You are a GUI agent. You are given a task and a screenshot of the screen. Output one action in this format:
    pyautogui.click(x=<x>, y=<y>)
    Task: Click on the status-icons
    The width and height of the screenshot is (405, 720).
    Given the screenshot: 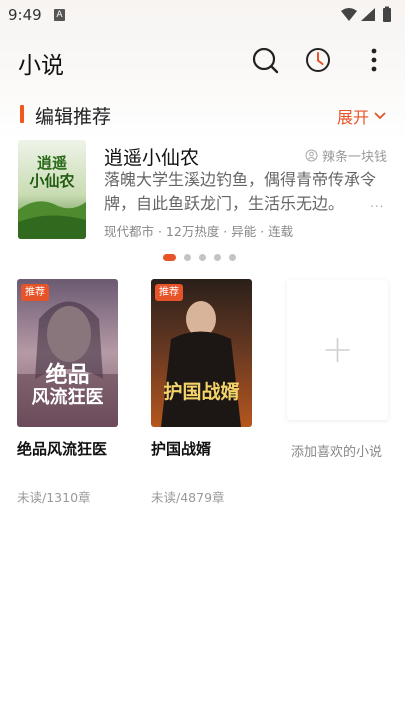 What is the action you would take?
    pyautogui.click(x=366, y=14)
    